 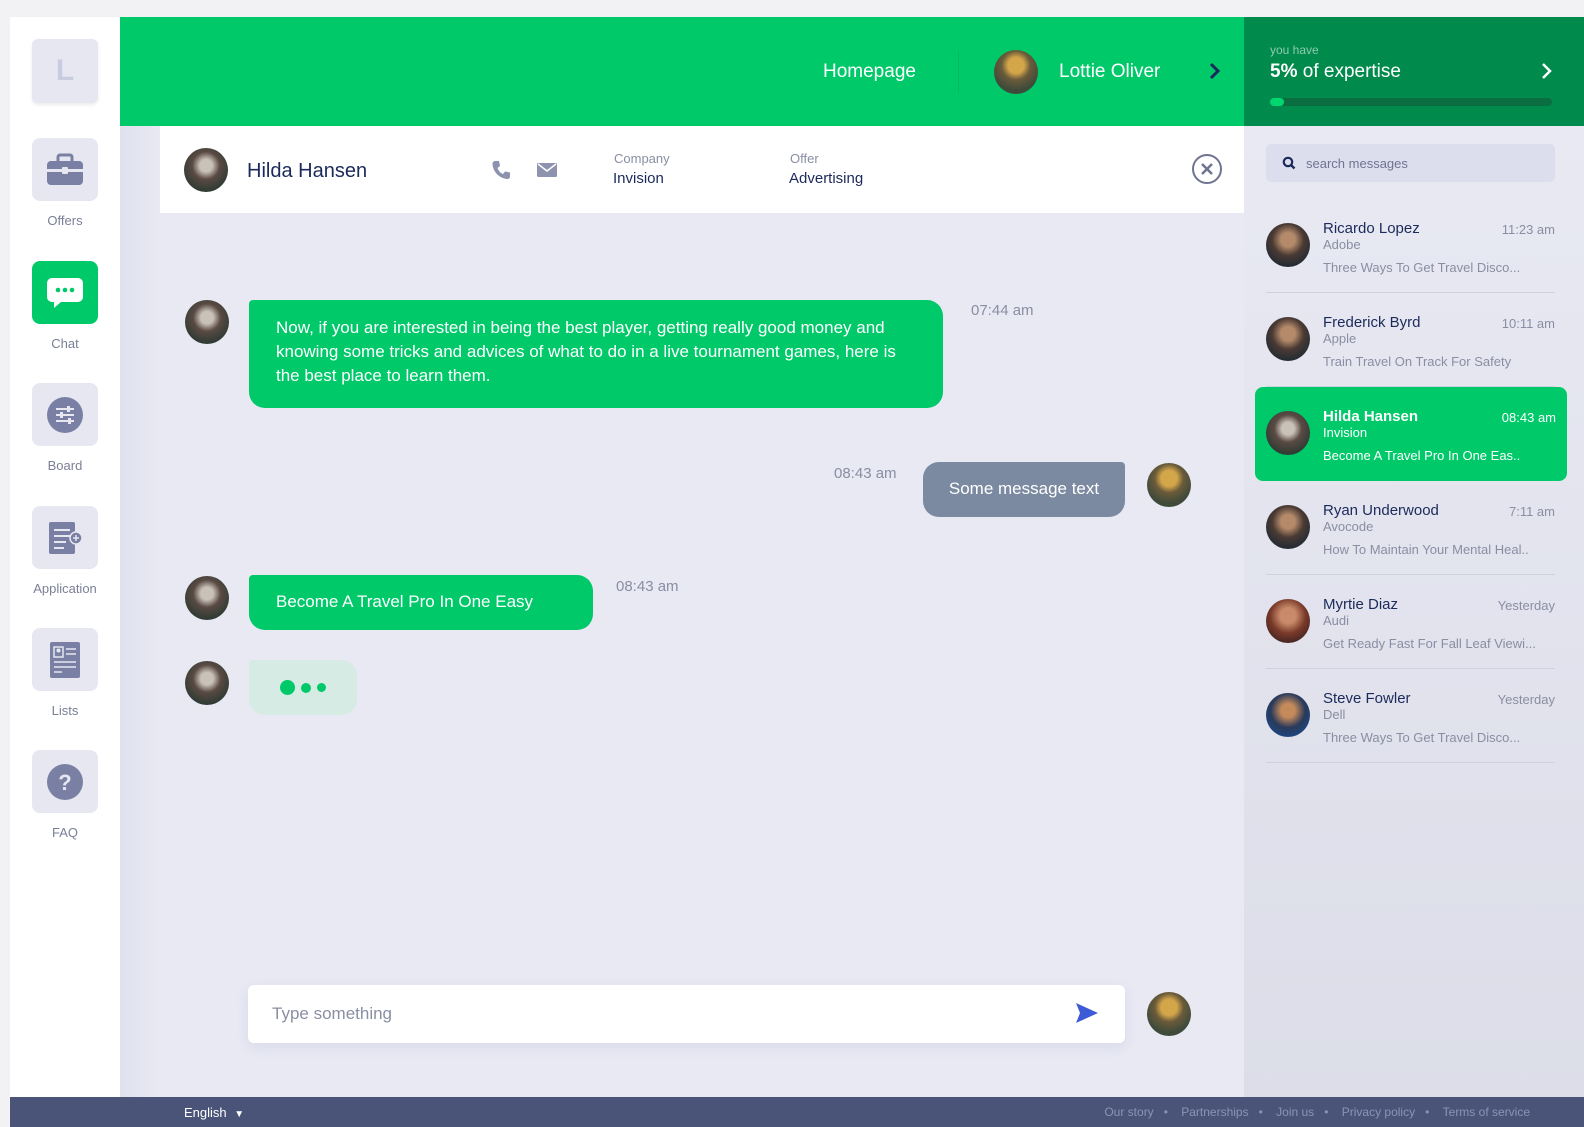 I want to click on sidebar-item-offers: Offers, so click(x=65, y=183).